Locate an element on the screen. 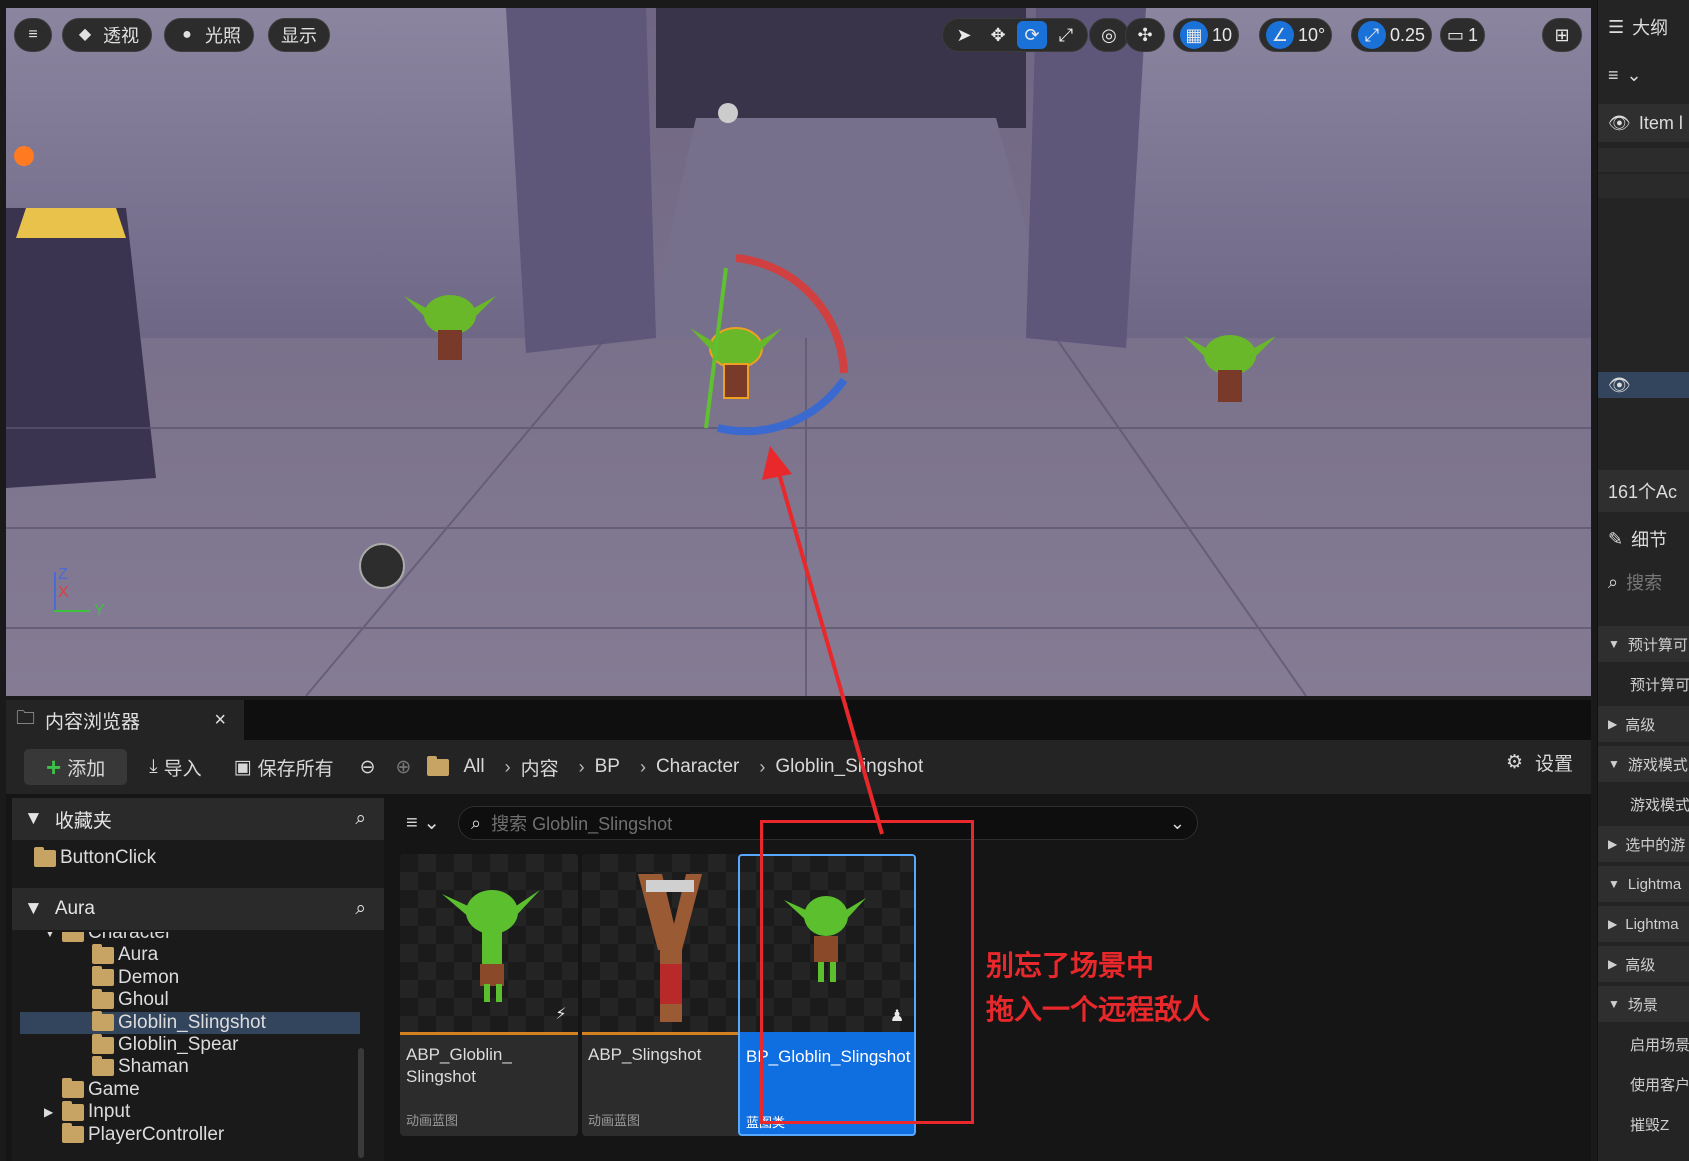 The image size is (1689, 1161). scale-snap-icon: ⤢ is located at coordinates (1372, 35).